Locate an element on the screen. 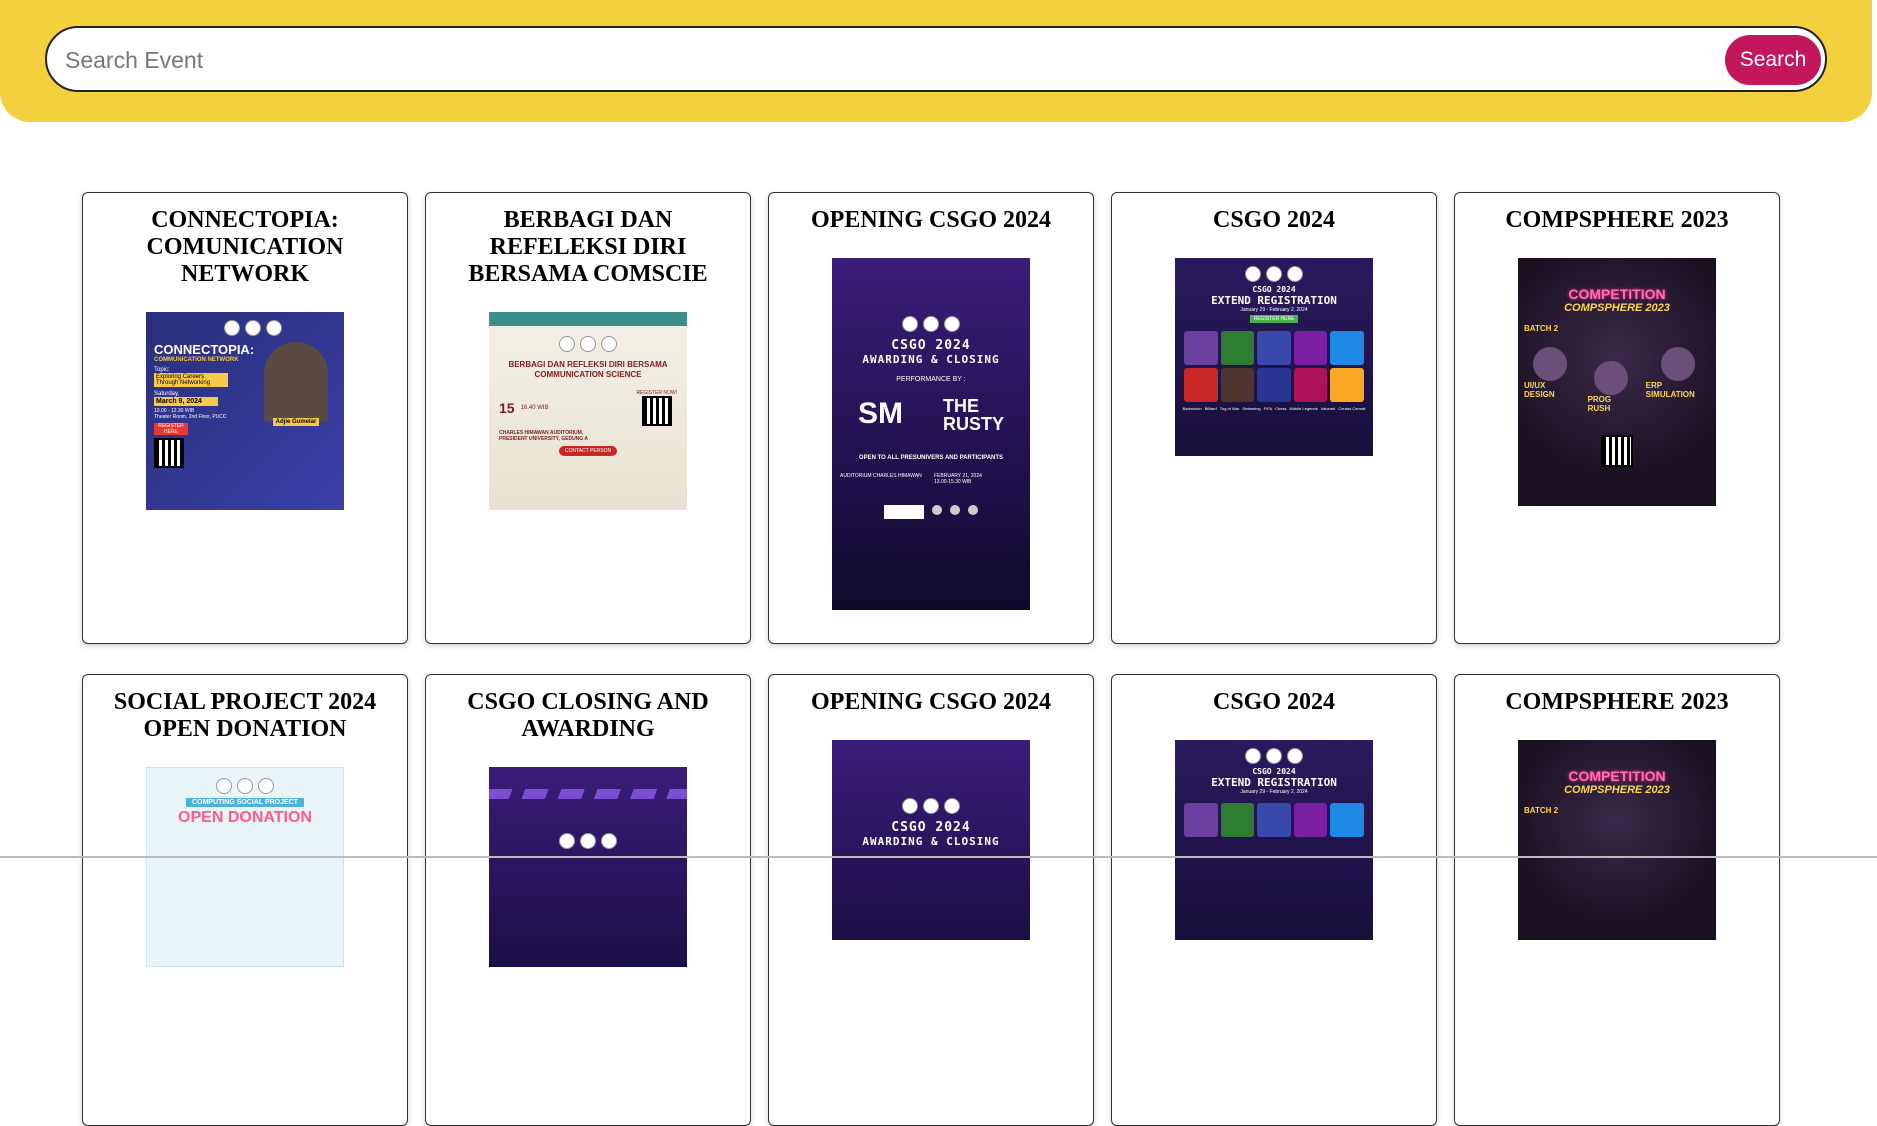 This screenshot has height=1126, width=1877. event-title: SOCIAL PROJECT 2024 OPEN DONATION is located at coordinates (245, 715).